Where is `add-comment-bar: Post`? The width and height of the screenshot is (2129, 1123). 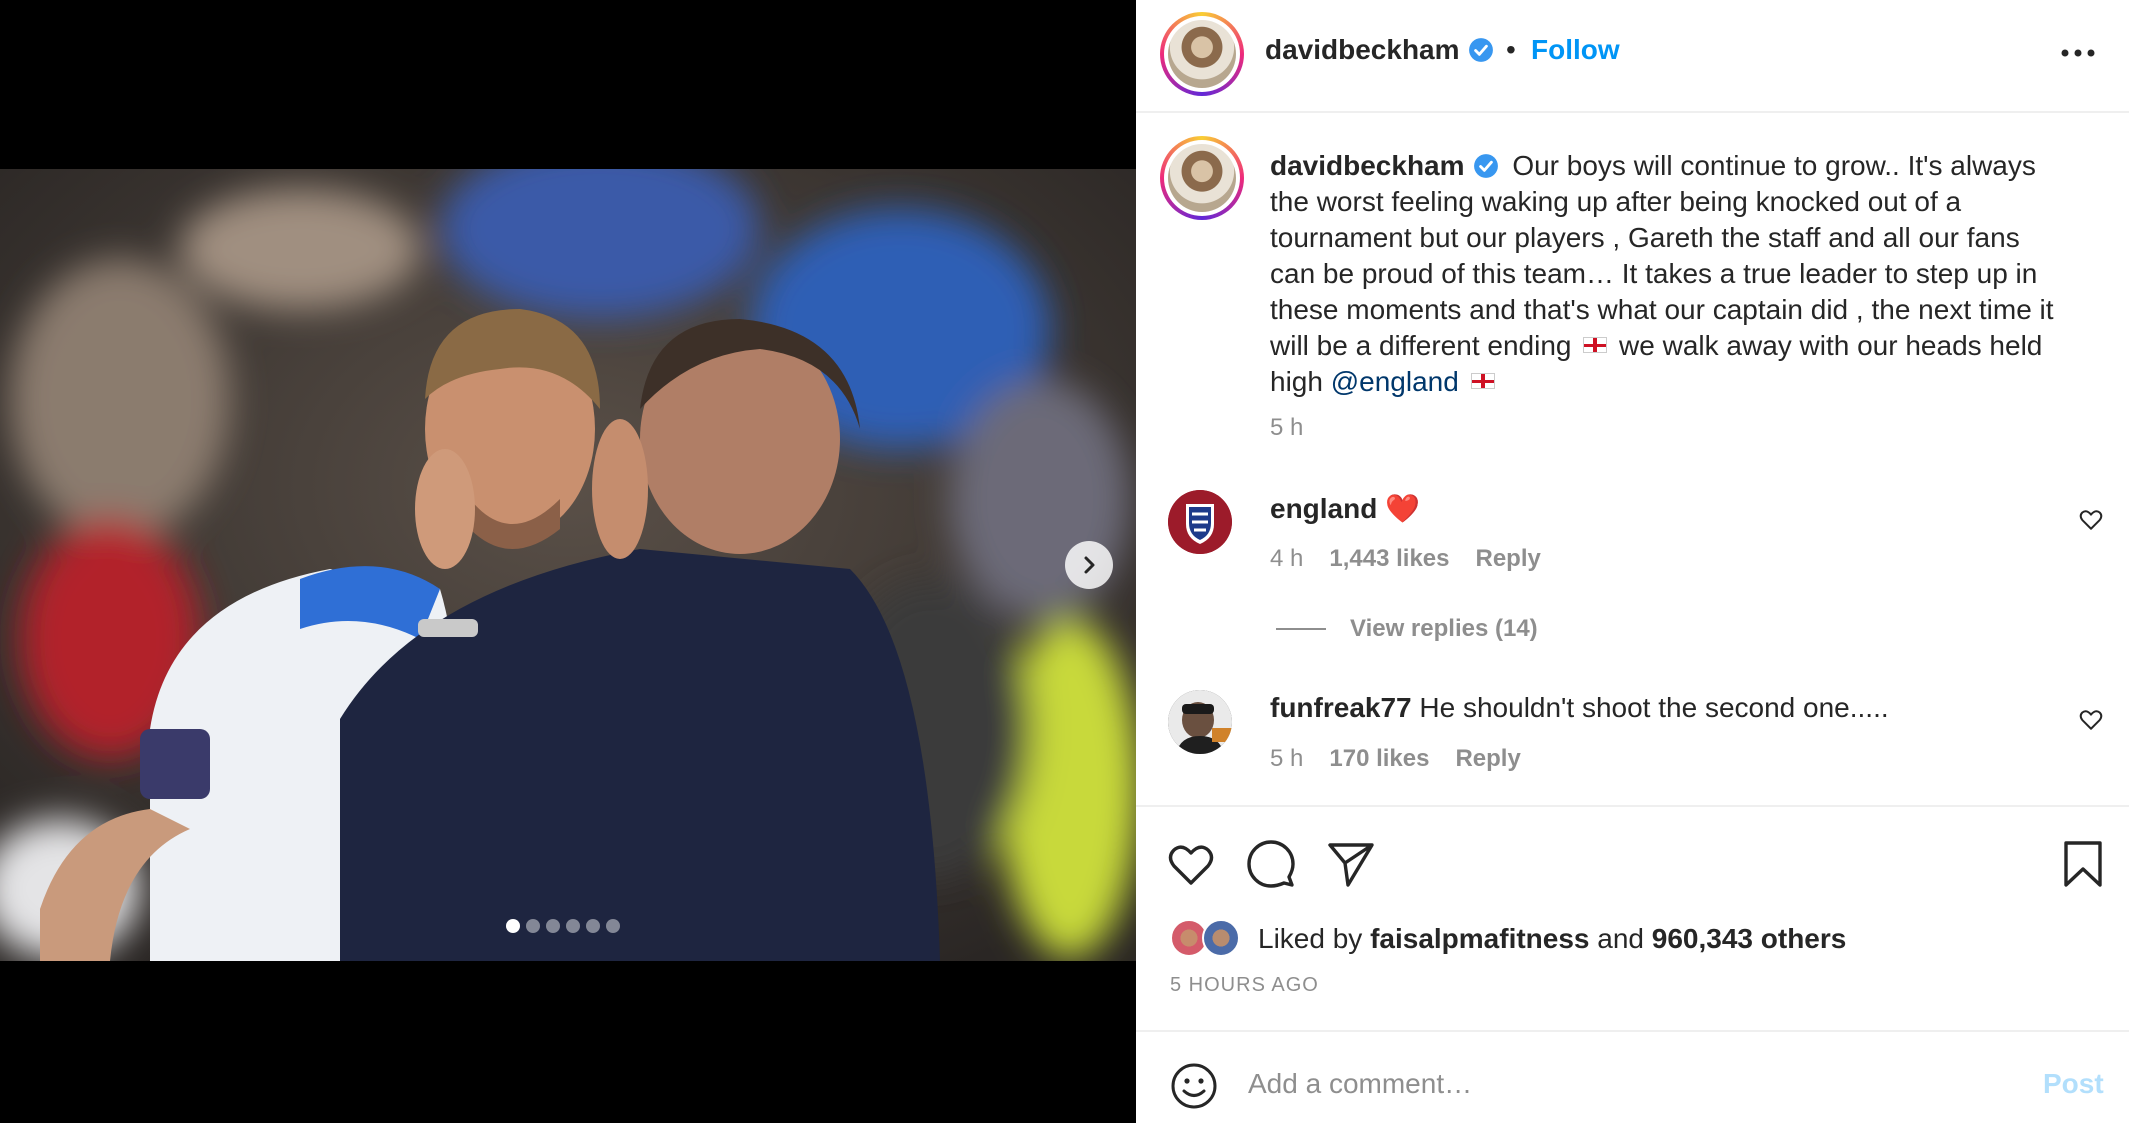
add-comment-bar: Post is located at coordinates (1632, 1076).